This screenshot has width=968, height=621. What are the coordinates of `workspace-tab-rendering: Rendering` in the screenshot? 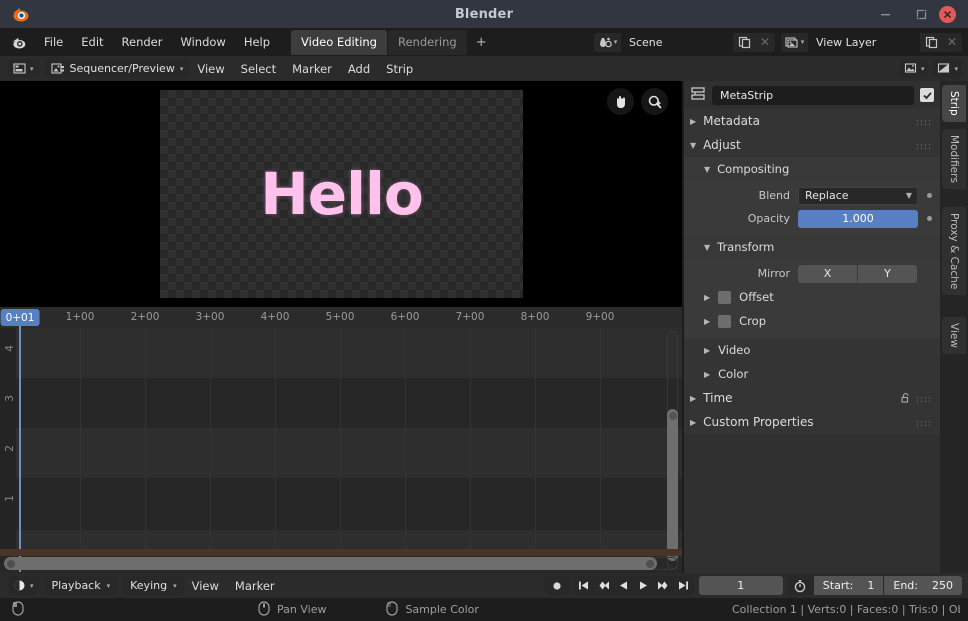 It's located at (427, 42).